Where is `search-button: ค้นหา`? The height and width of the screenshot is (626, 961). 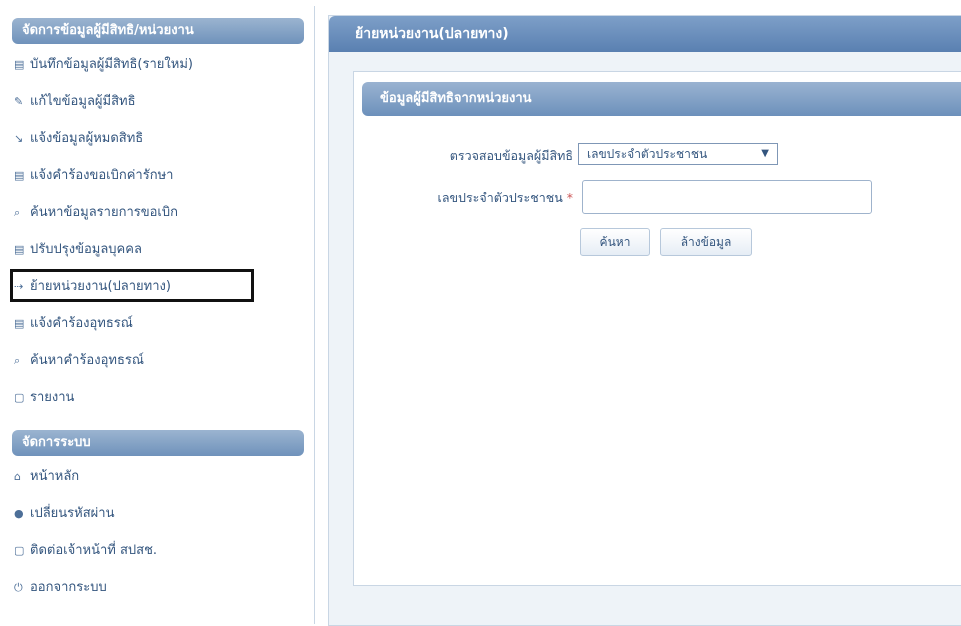 search-button: ค้นหา is located at coordinates (615, 242).